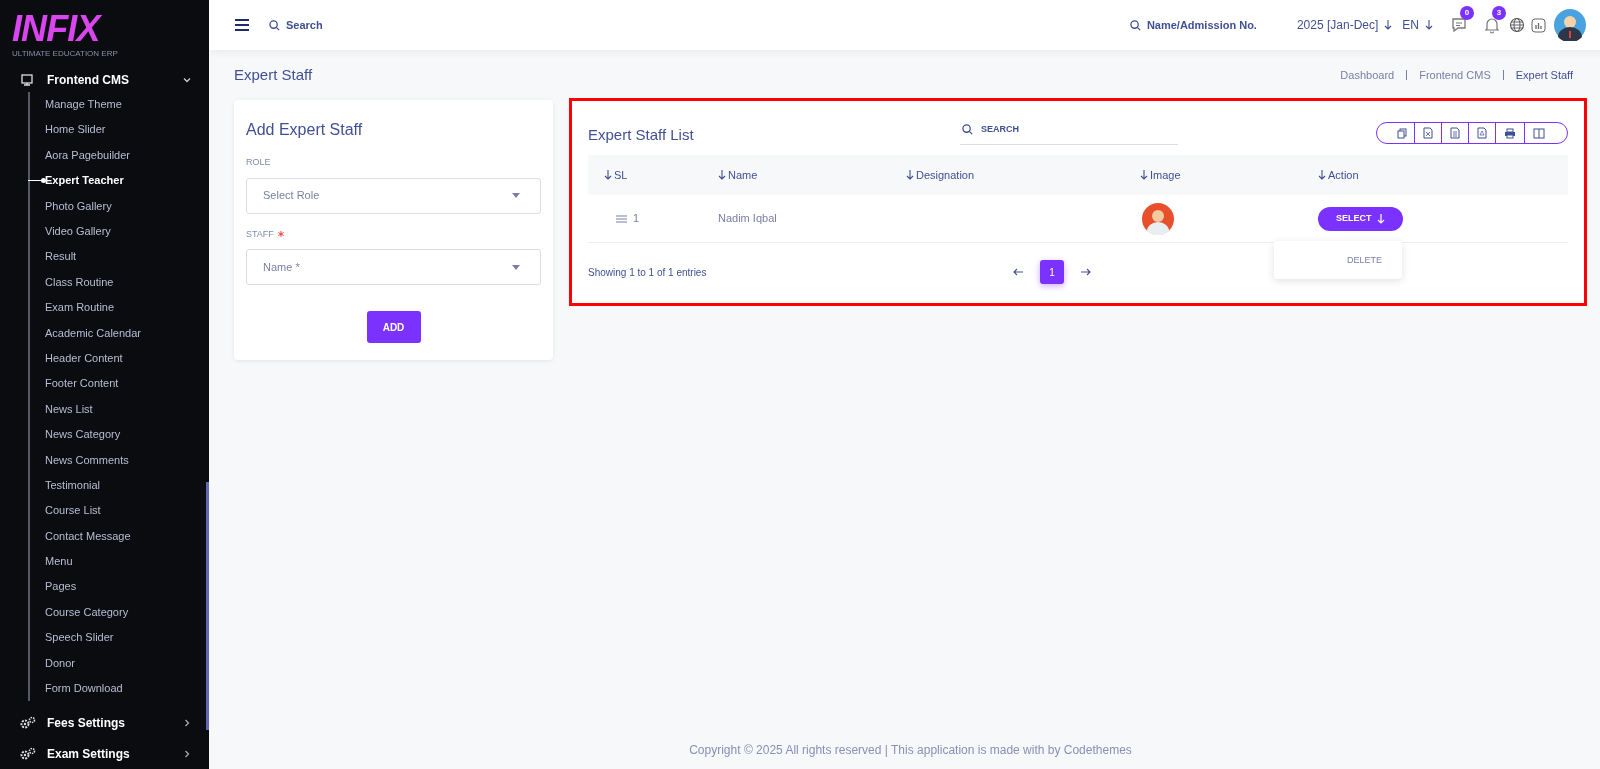  What do you see at coordinates (393, 267) in the screenshot?
I see `select-field: Name *` at bounding box center [393, 267].